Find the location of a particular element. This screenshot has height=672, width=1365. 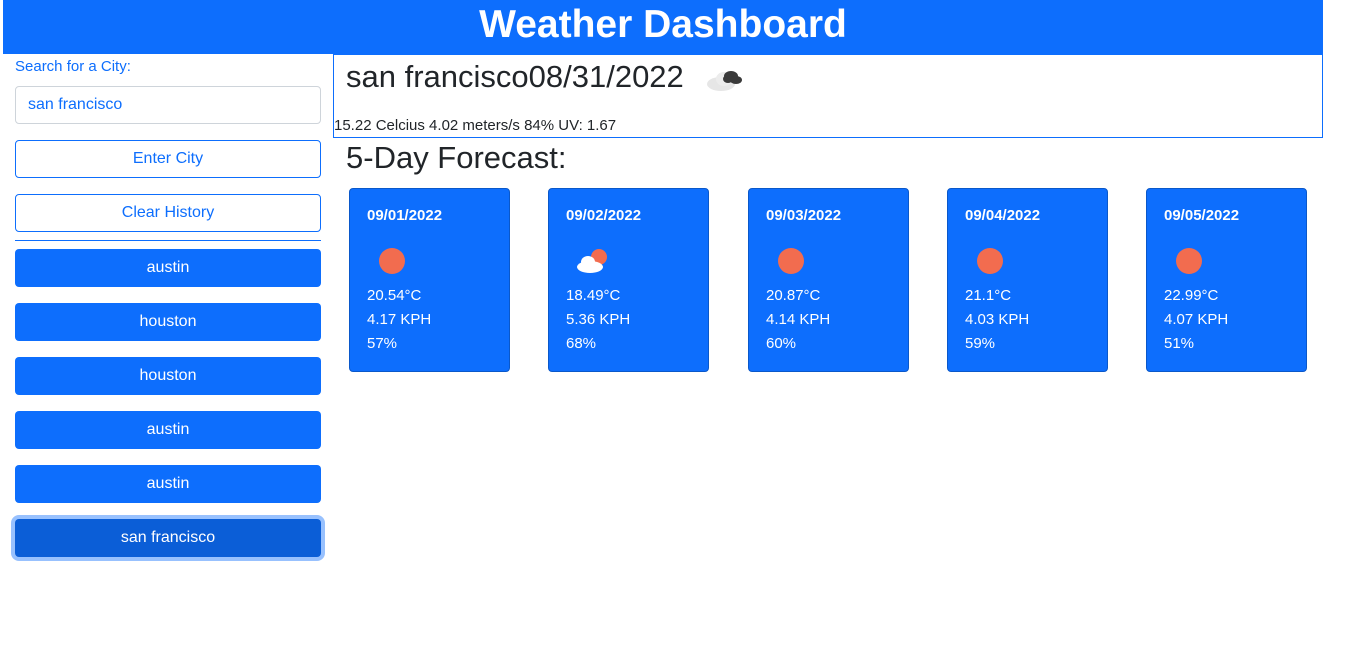

forecast-wind: 4.17 KPH is located at coordinates (399, 319).